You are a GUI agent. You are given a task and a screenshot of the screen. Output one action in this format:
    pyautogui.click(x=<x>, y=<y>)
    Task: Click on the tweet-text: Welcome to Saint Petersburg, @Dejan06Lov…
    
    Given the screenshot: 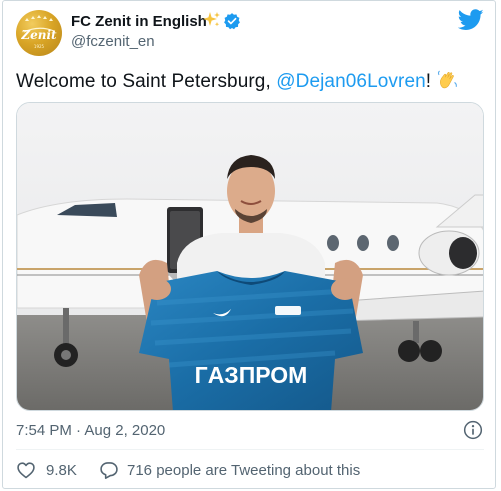 What is the action you would take?
    pyautogui.click(x=237, y=81)
    